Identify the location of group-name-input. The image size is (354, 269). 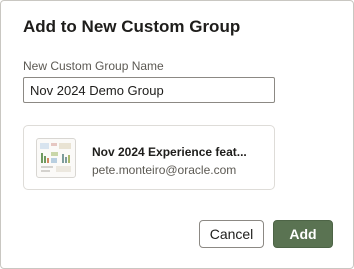
(149, 90).